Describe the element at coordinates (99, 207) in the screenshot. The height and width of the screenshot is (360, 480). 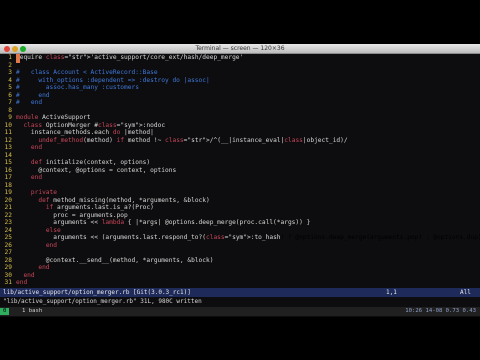
I see `line-text: if arguments.last.is_a?(Proc)` at that location.